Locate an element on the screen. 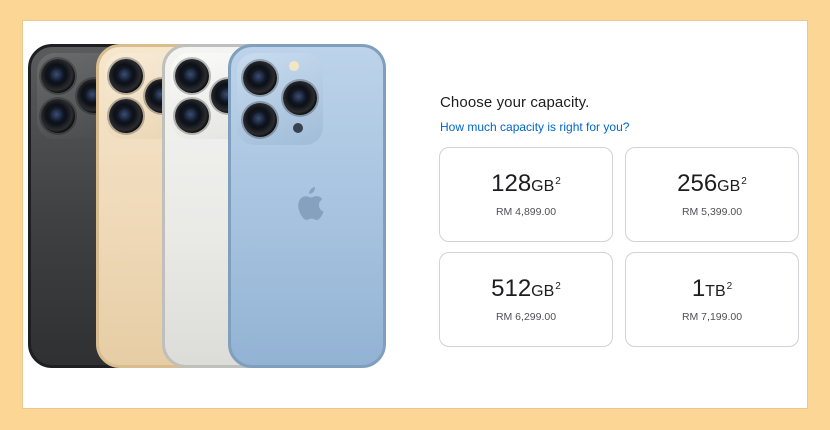  capacity-price: RM 5,399.00 is located at coordinates (712, 211).